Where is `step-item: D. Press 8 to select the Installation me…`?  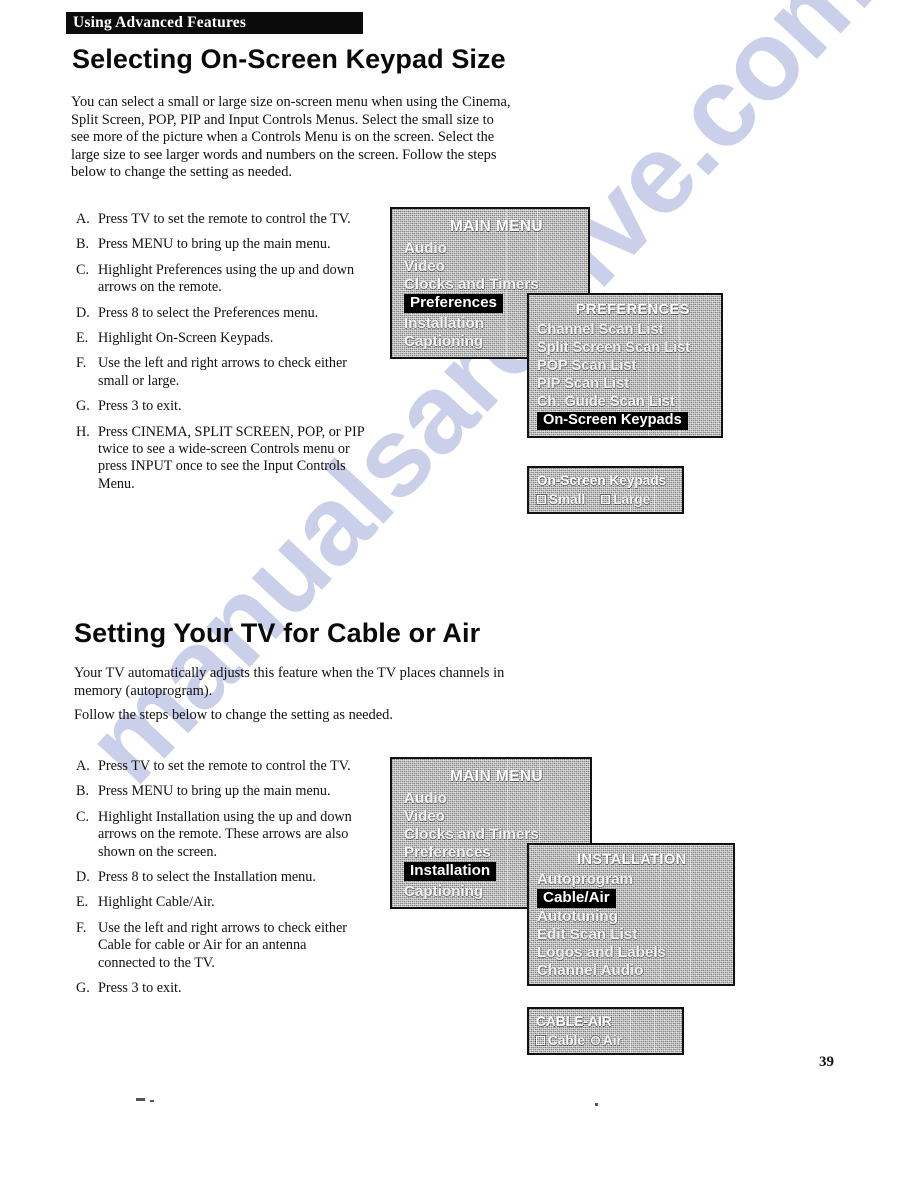 step-item: D. Press 8 to select the Installation me… is located at coordinates (221, 877).